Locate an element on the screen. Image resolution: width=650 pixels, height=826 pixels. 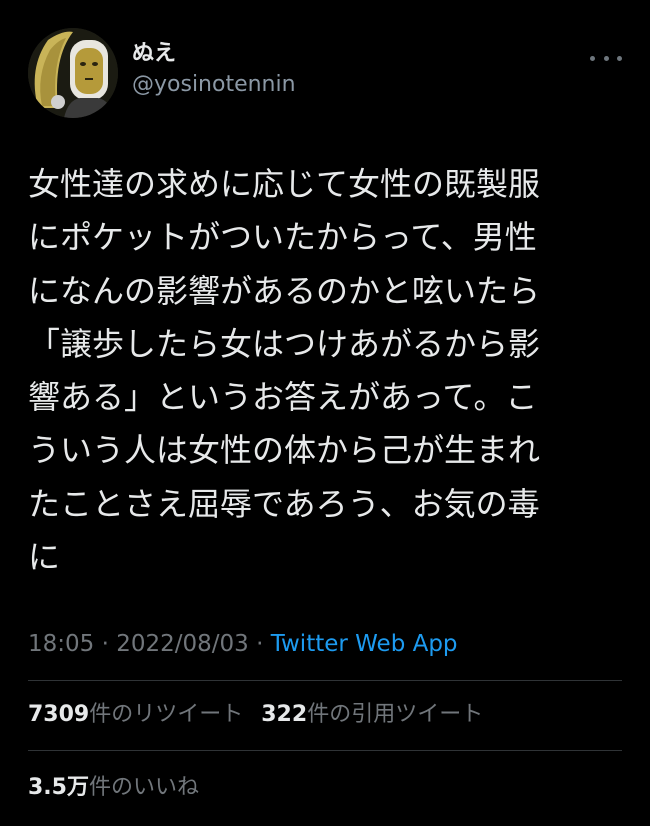
quotes-stat: 322件の引用ツイート is located at coordinates (372, 715).